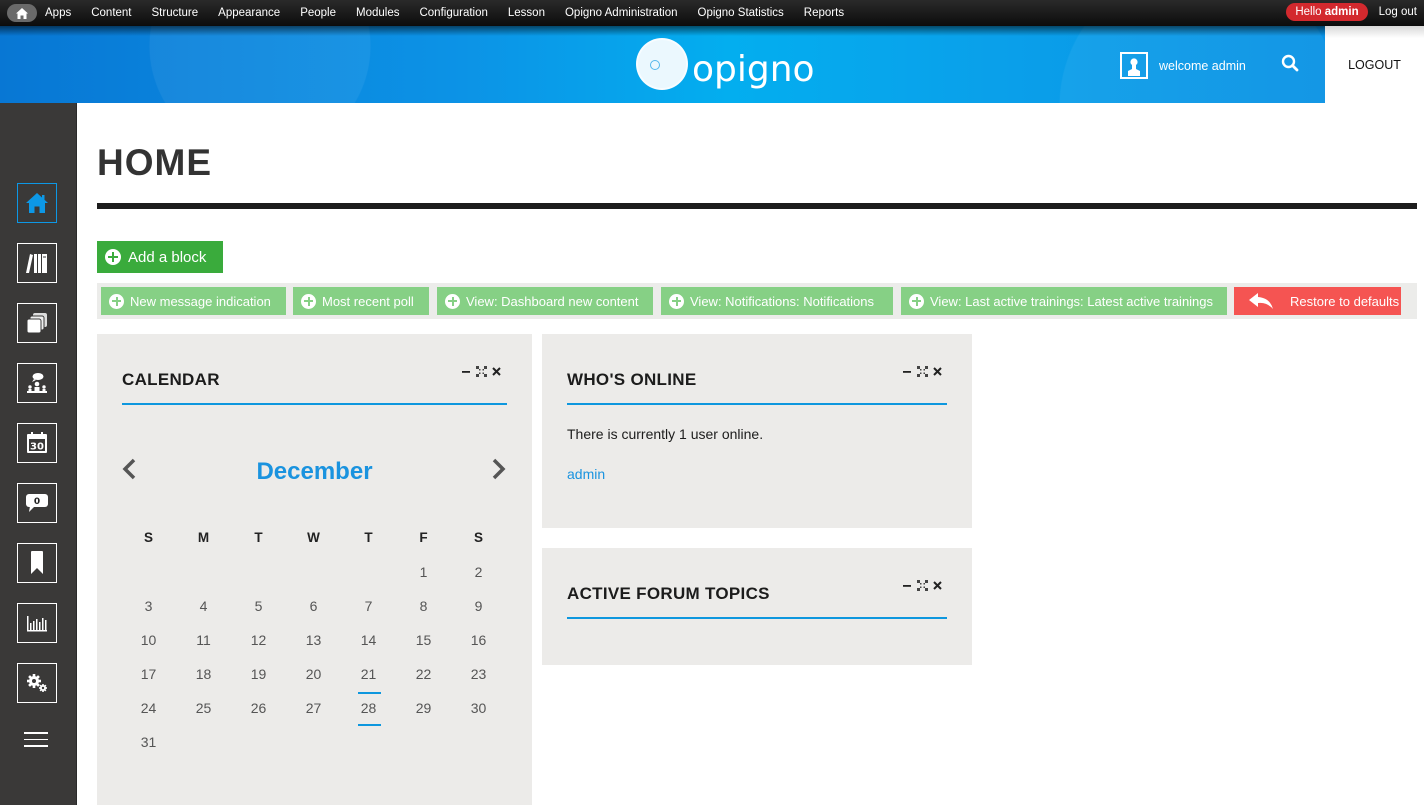  Describe the element at coordinates (1183, 65) in the screenshot. I see `welcome-user-link: welcome admin` at that location.